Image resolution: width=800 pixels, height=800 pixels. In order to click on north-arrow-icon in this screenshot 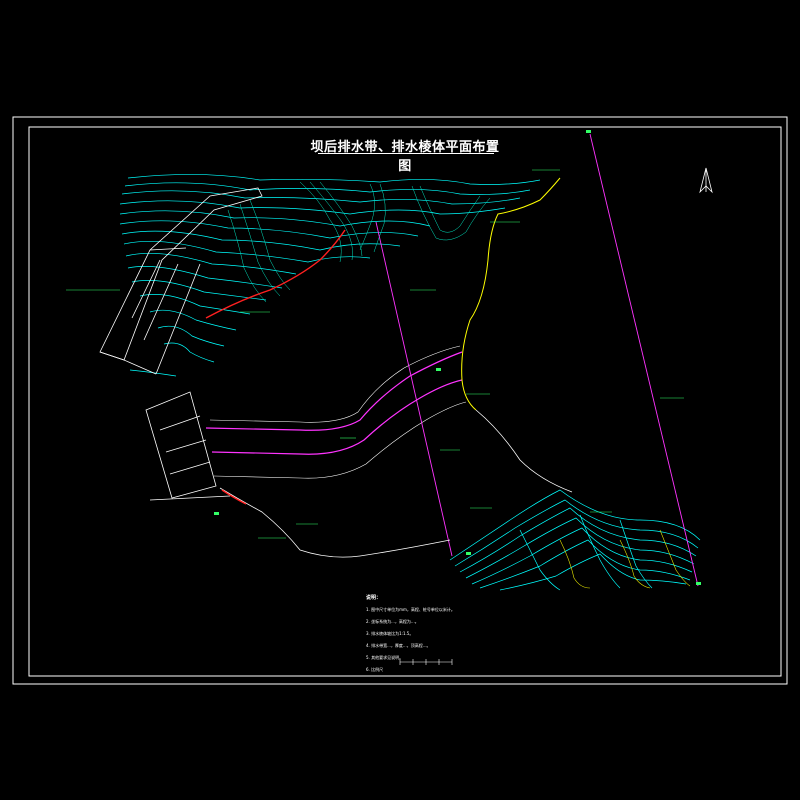, I will do `click(706, 180)`.